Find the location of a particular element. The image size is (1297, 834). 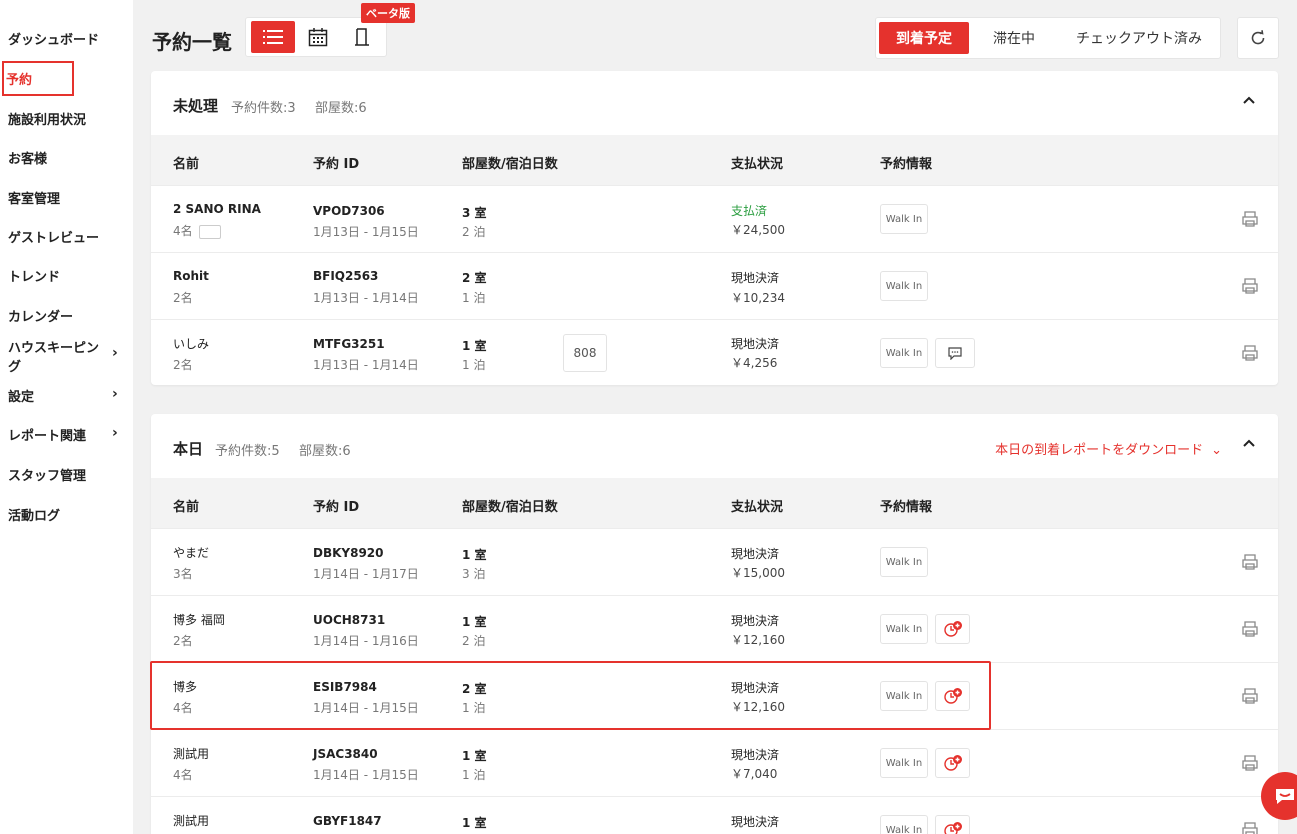

reservation-count: 予約件数:5 is located at coordinates (247, 451).